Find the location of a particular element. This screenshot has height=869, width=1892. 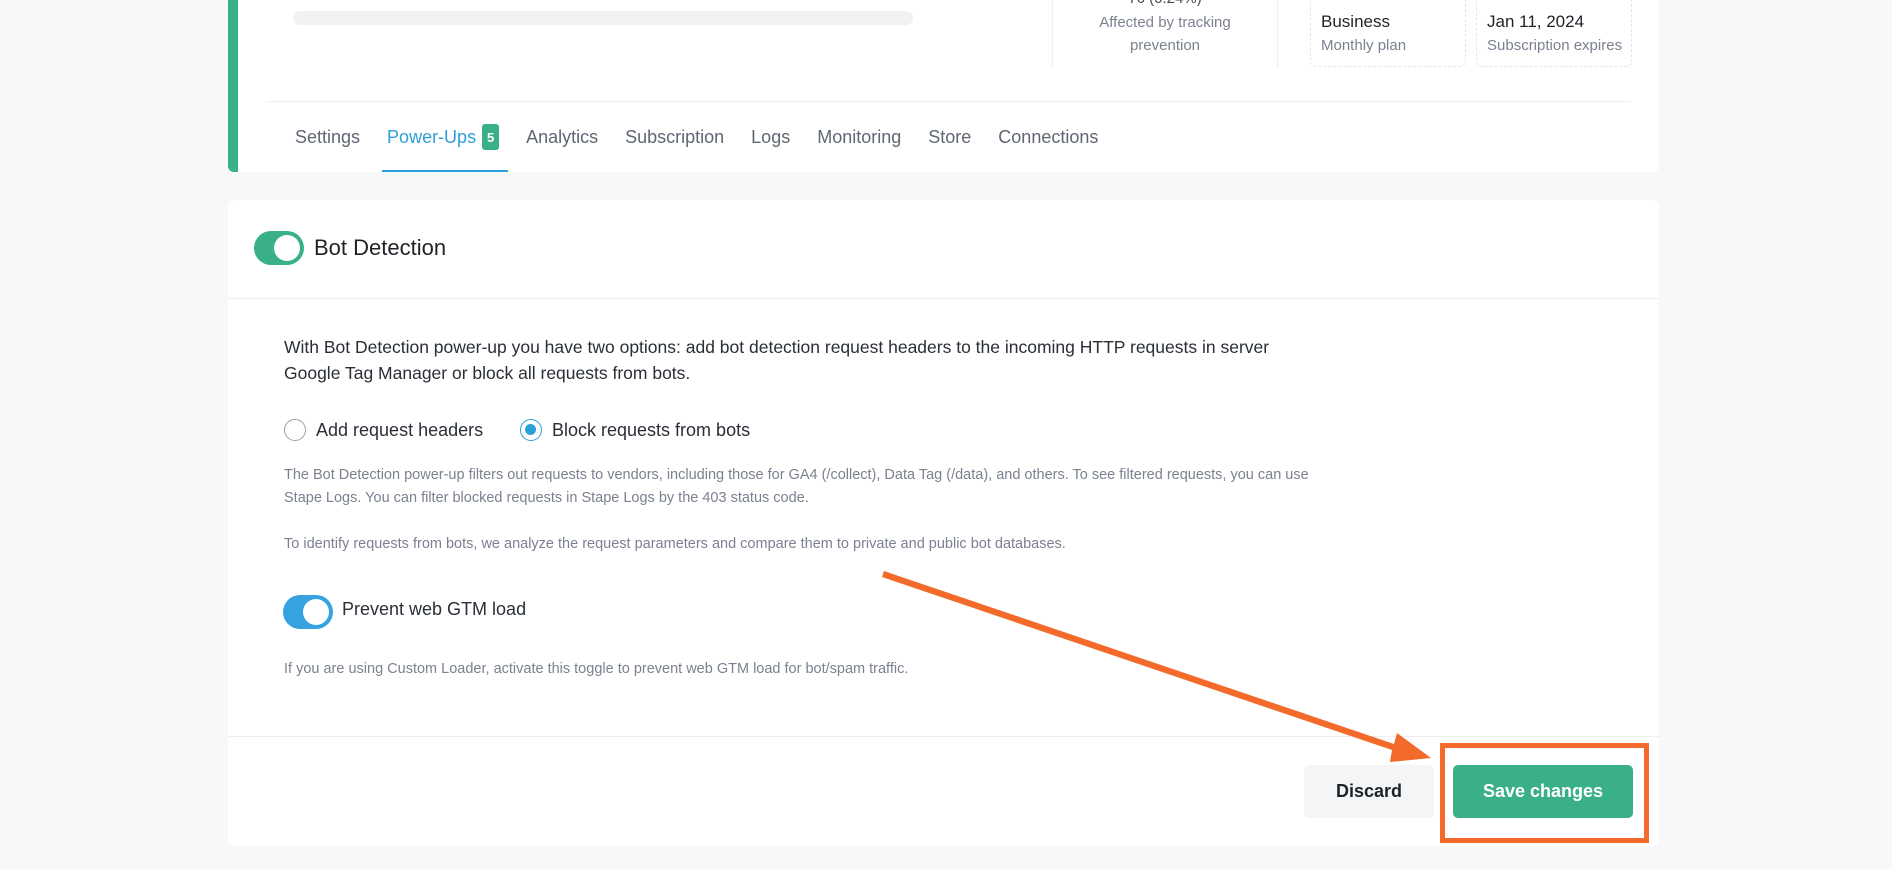

tab-label: Settings is located at coordinates (328, 136).